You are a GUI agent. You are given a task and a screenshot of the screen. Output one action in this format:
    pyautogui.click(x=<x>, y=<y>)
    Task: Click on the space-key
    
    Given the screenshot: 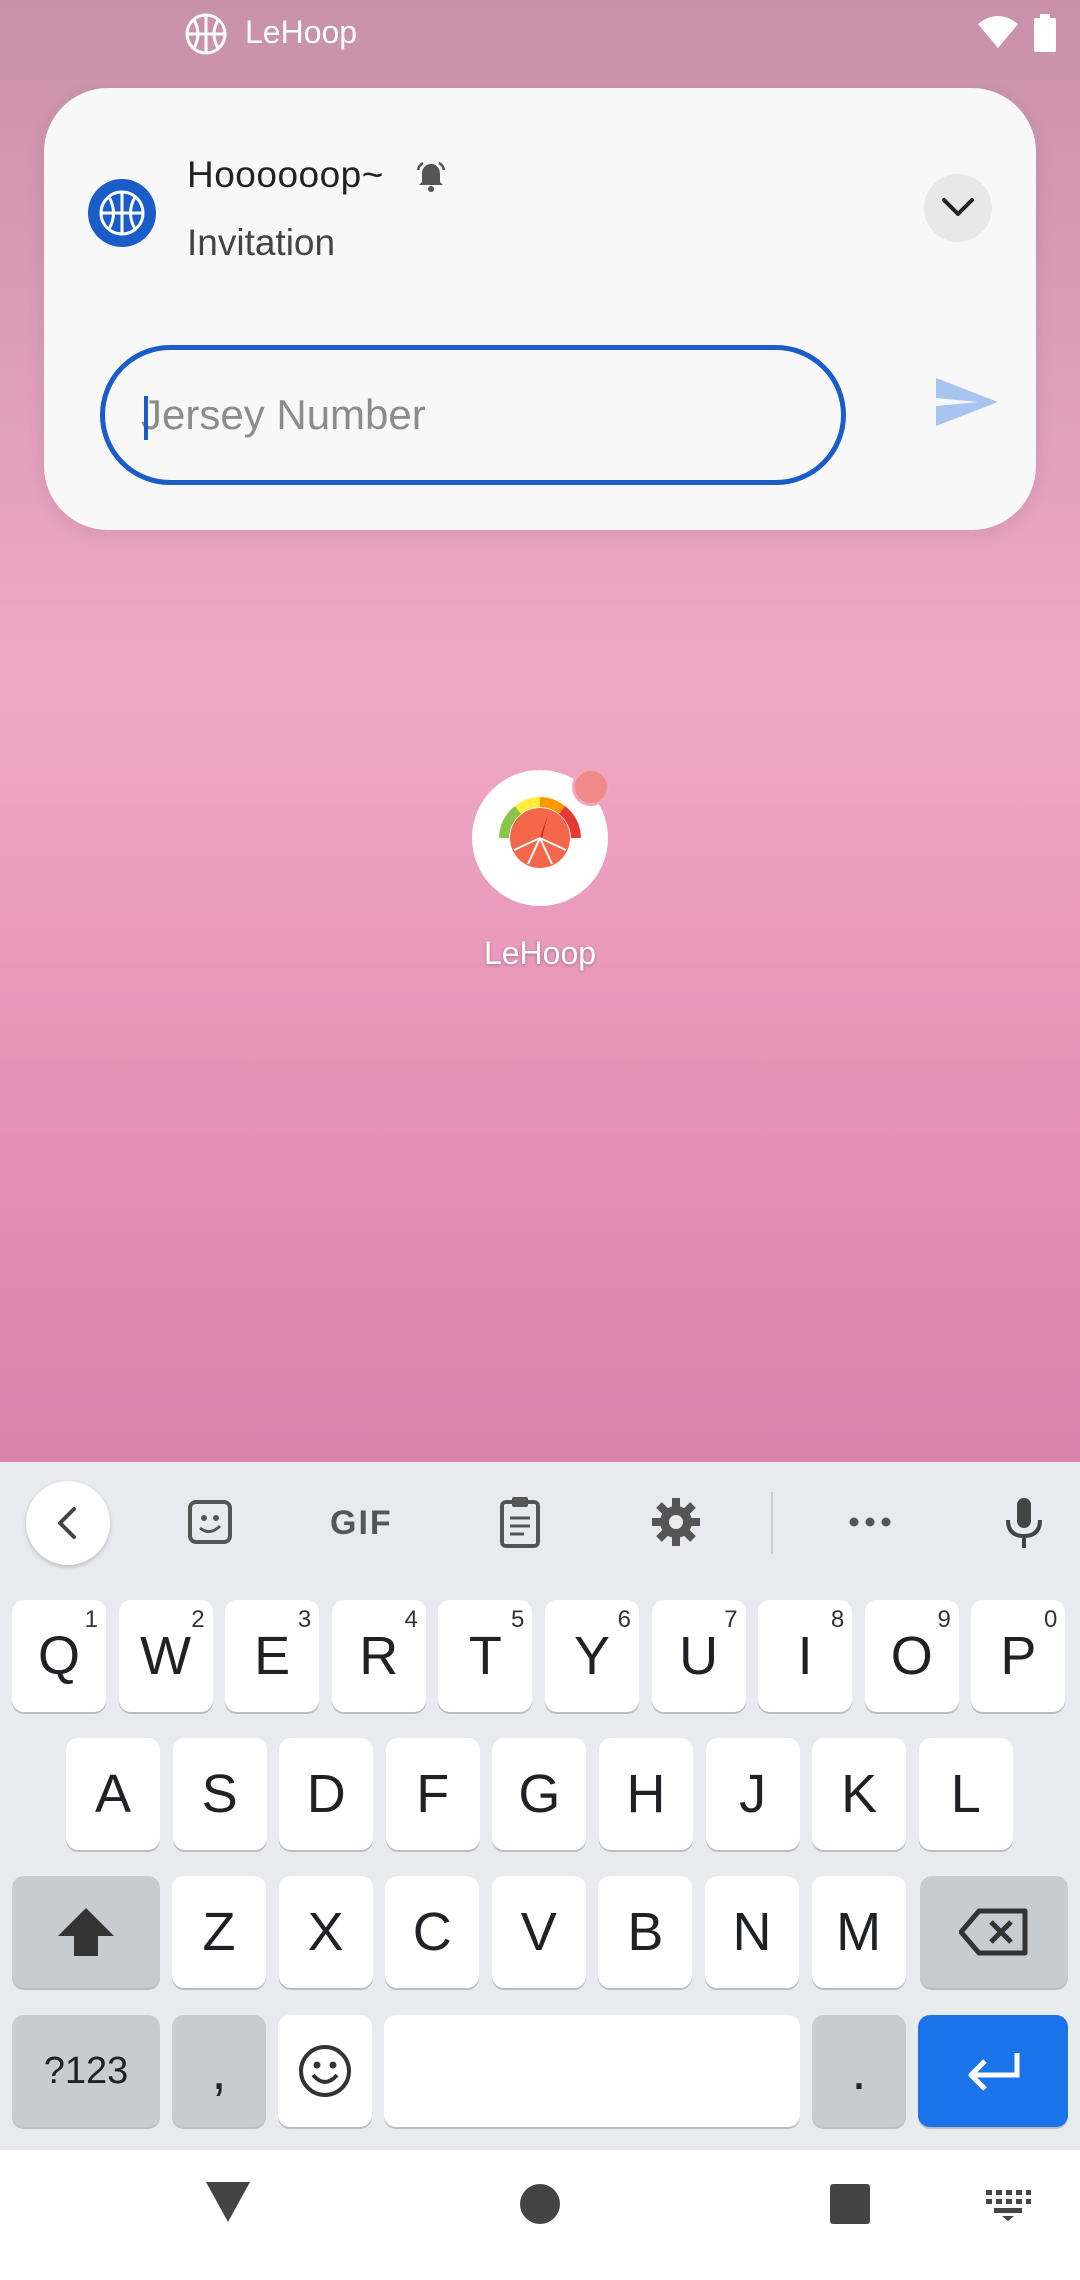 What is the action you would take?
    pyautogui.click(x=592, y=2071)
    